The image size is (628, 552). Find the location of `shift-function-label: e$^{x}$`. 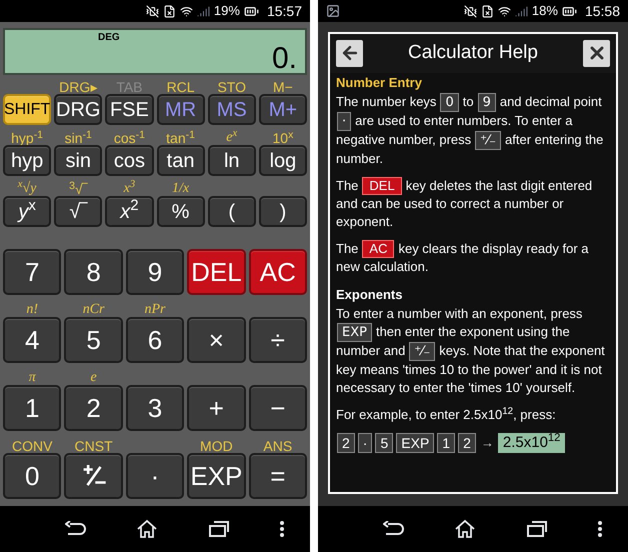

shift-function-label: e$^{x}$ is located at coordinates (232, 138).